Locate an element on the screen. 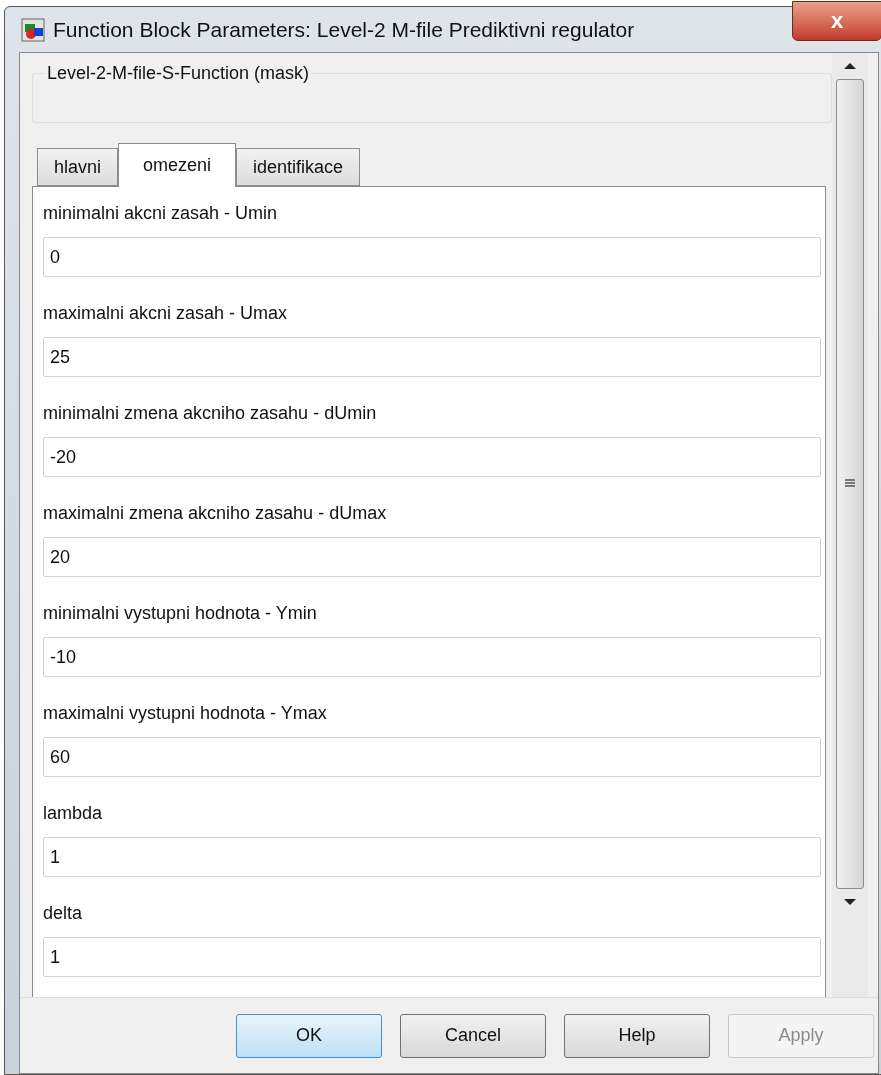 This screenshot has width=881, height=1075. parameter-field: 60 is located at coordinates (432, 757).